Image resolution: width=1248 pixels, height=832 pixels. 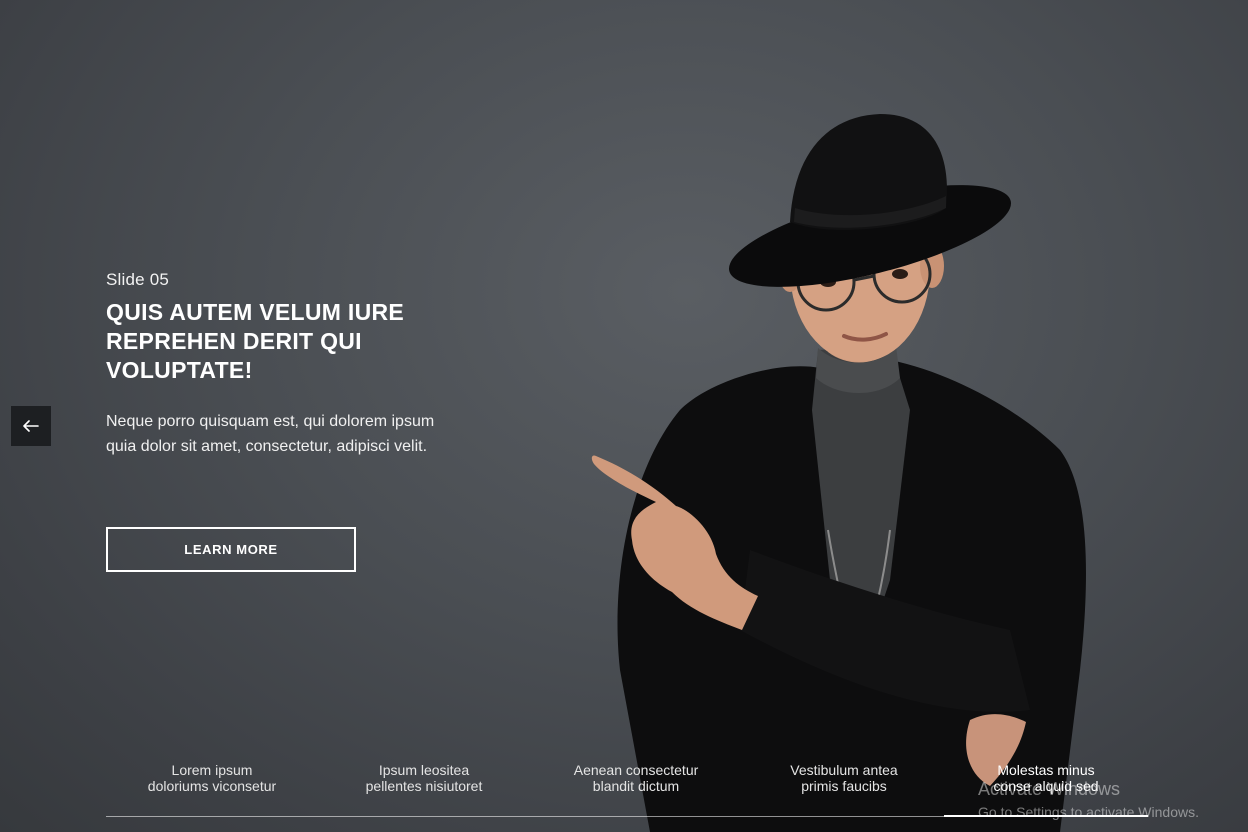 What do you see at coordinates (424, 786) in the screenshot?
I see `thumbnail-line-2: pellentes nisiutoret` at bounding box center [424, 786].